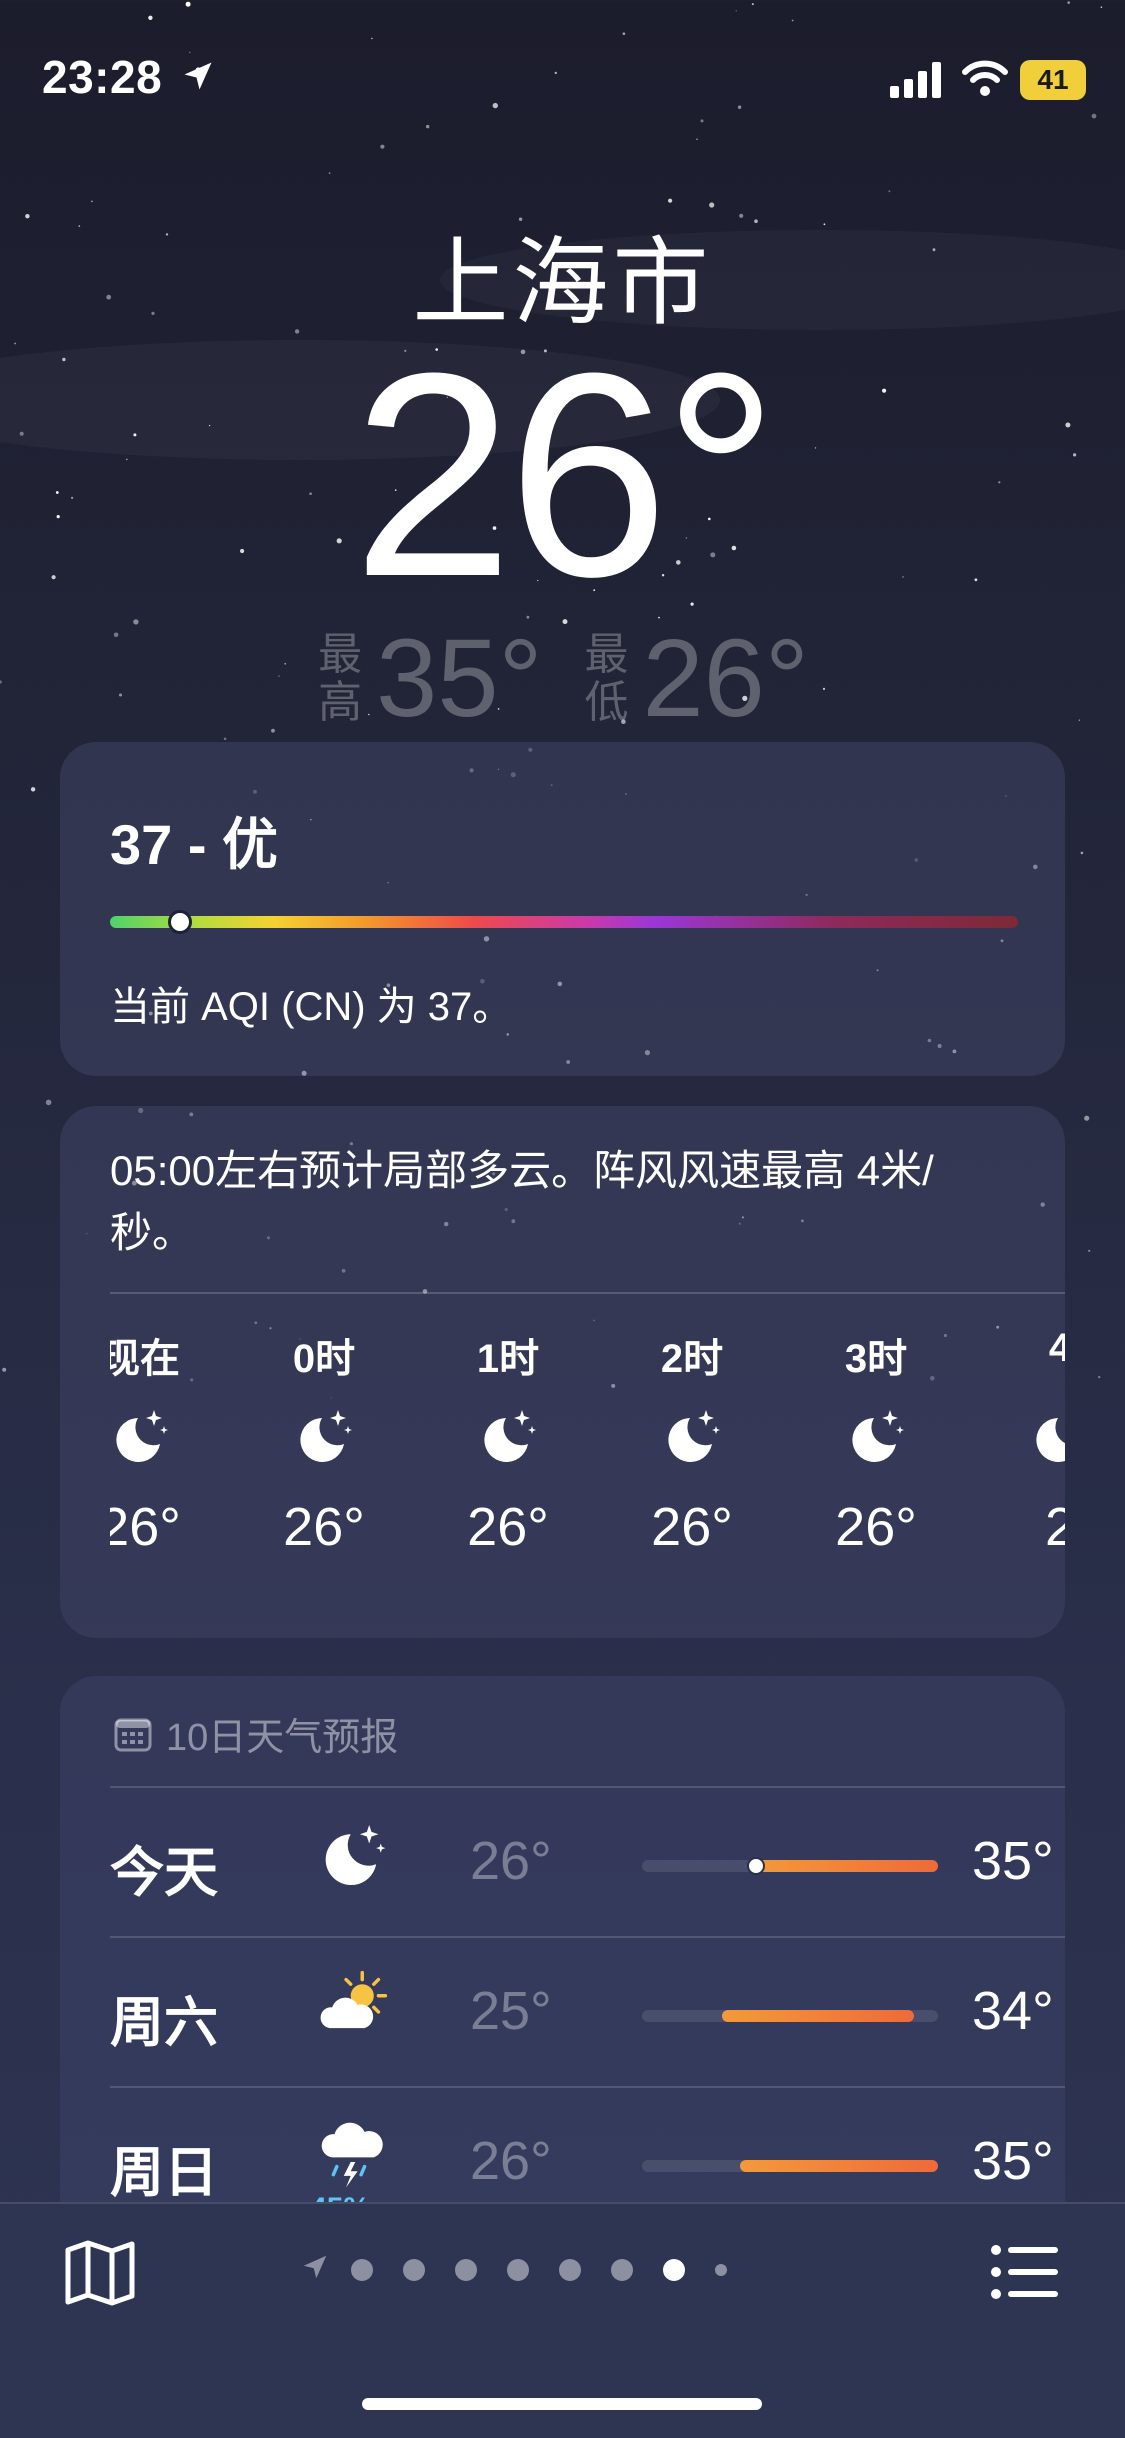  Describe the element at coordinates (282, 1738) in the screenshot. I see `forecast-title: 10日天气预报` at that location.